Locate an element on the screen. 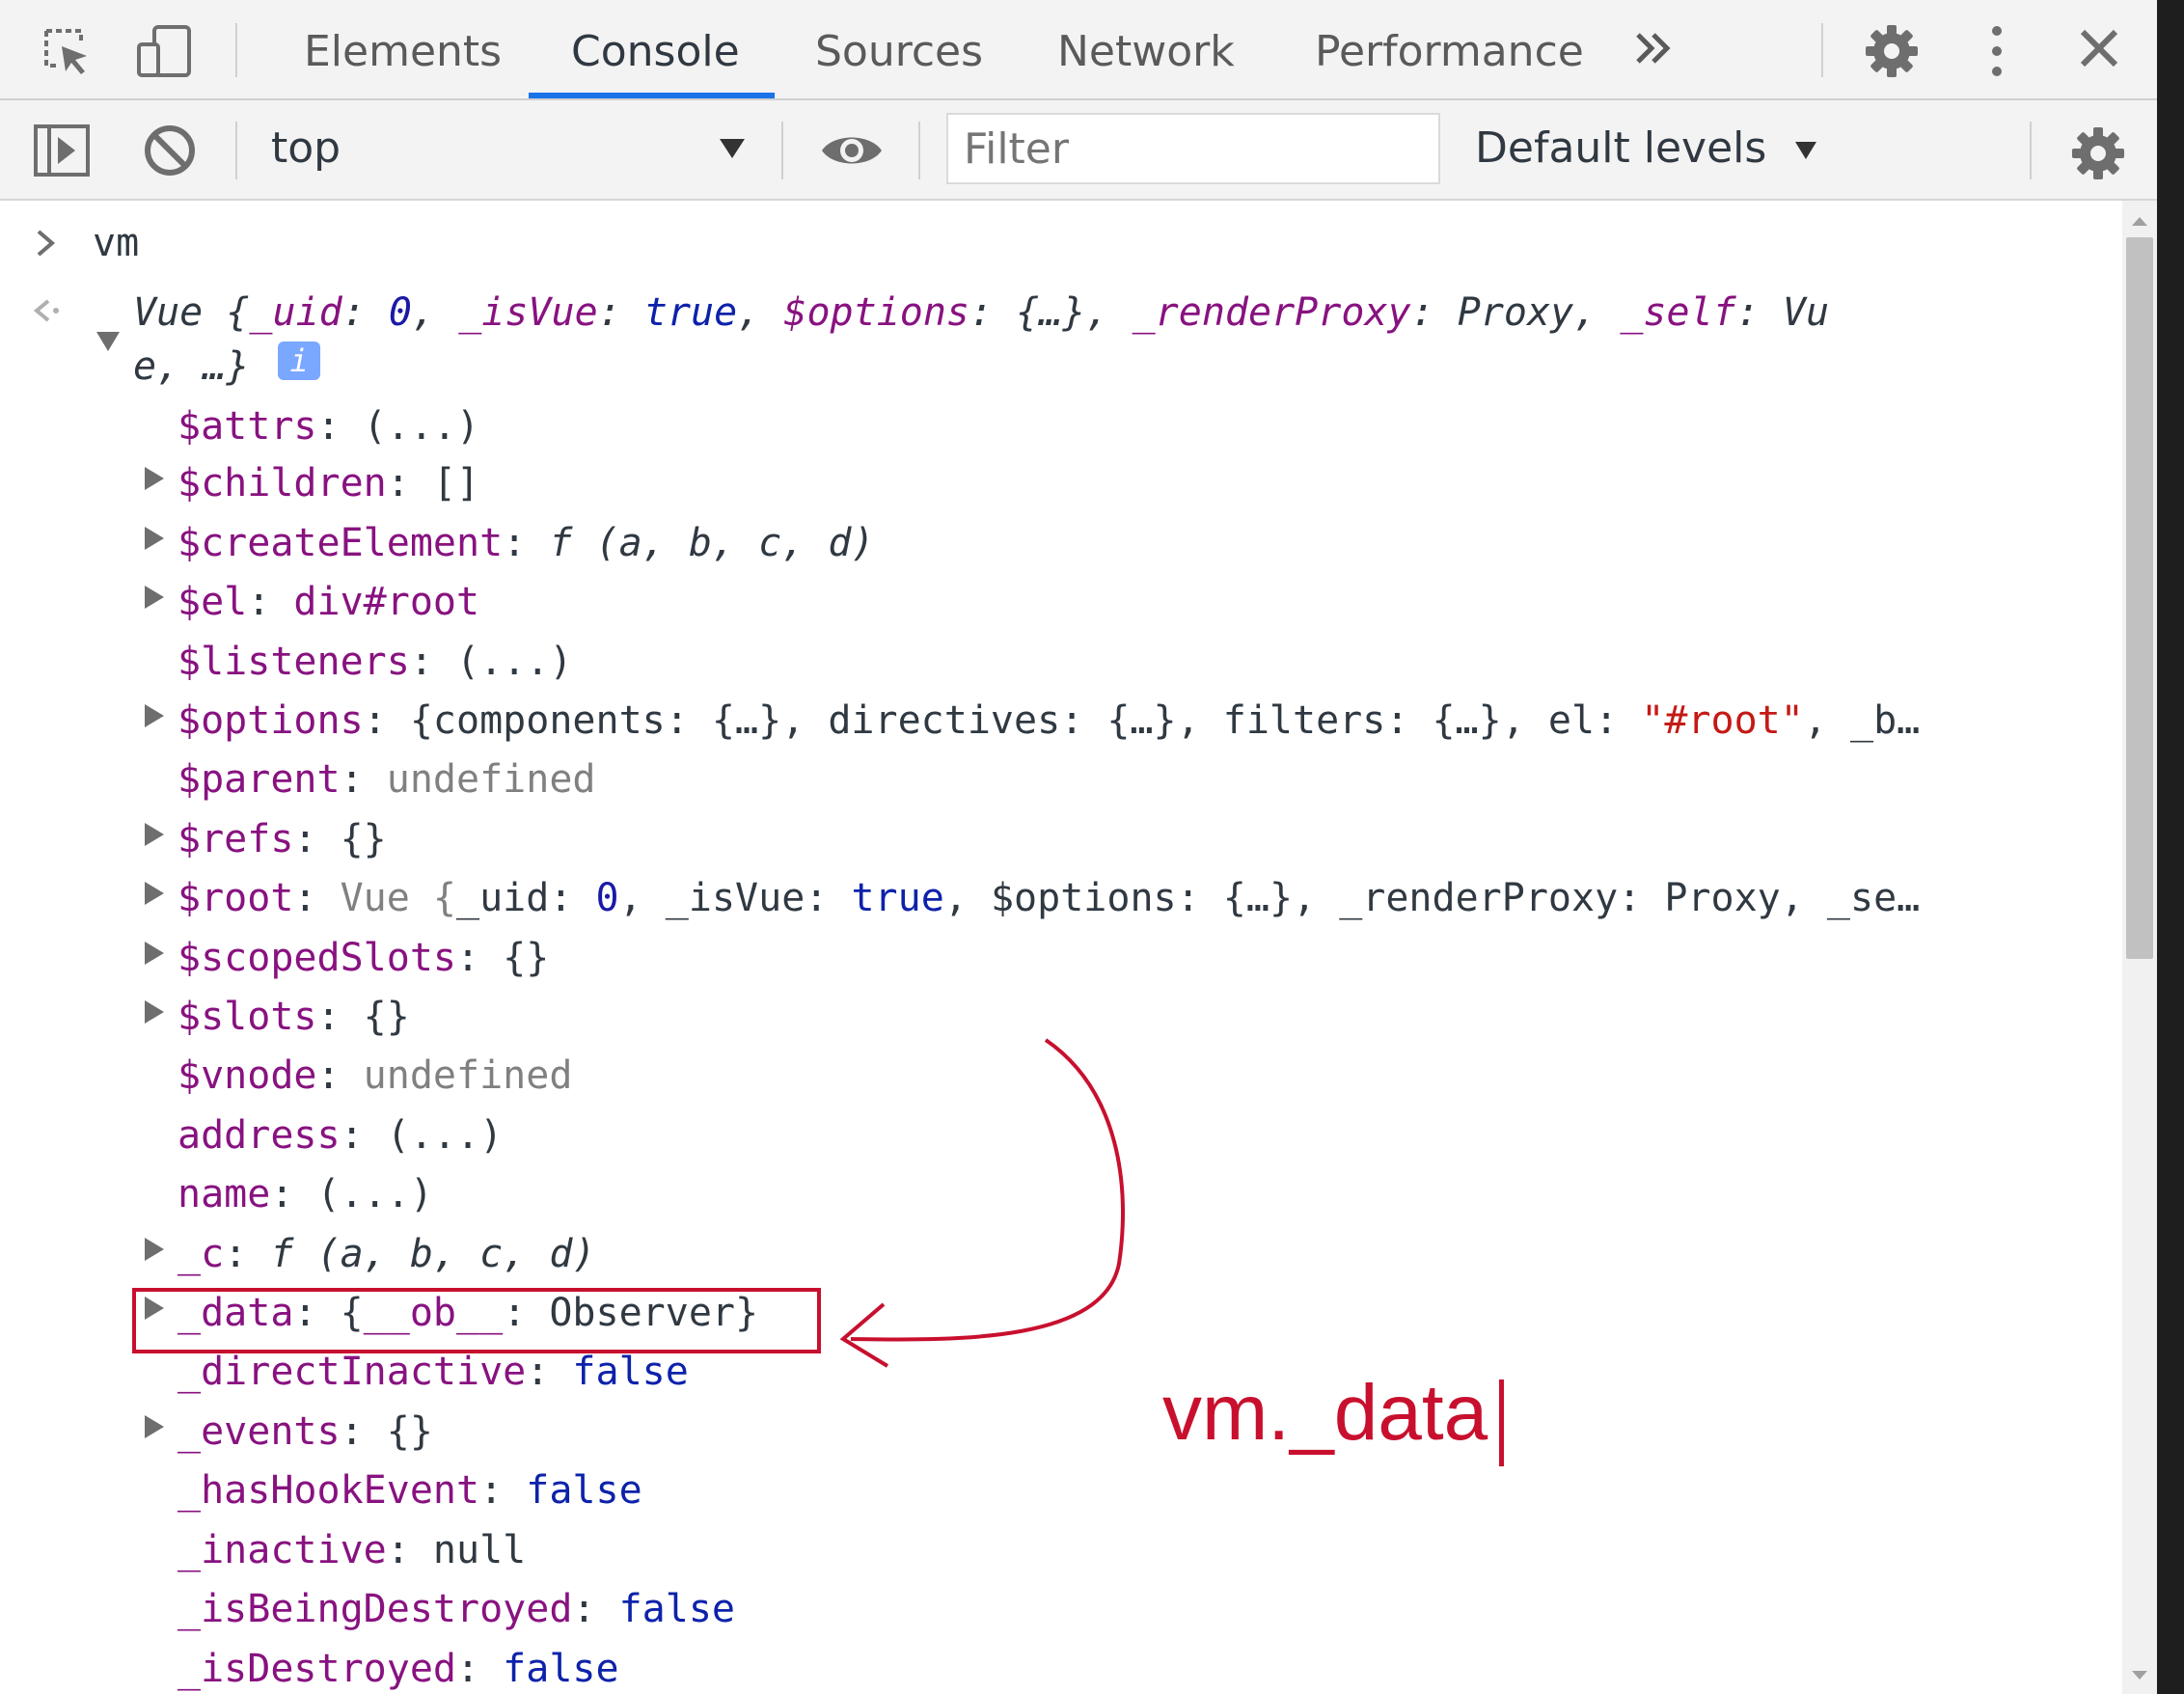  prop-row: _c: f (a, b, c, d) is located at coordinates (386, 1254).